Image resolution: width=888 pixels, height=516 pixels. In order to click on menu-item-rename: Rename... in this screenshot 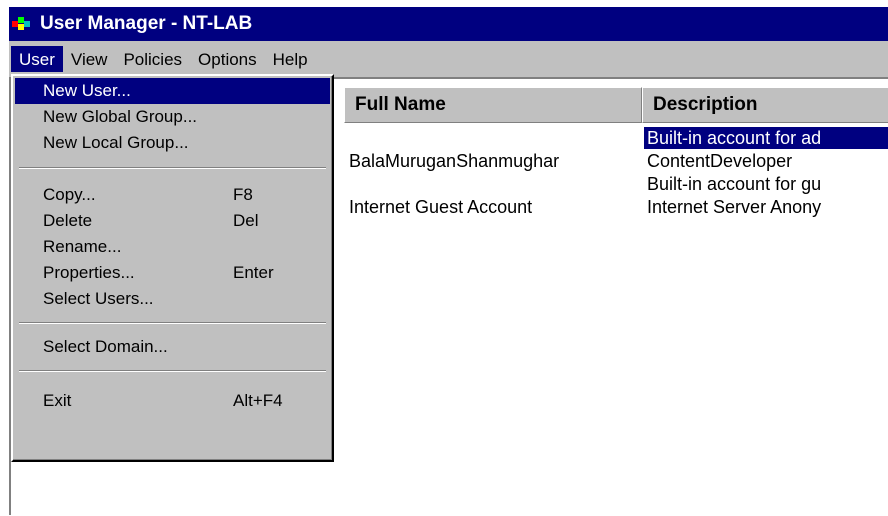, I will do `click(172, 247)`.